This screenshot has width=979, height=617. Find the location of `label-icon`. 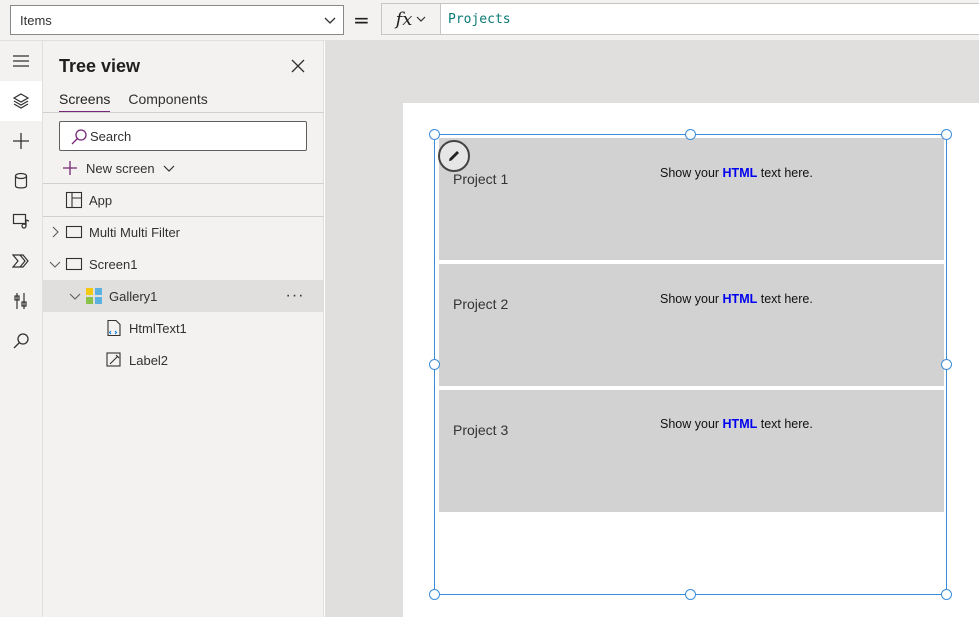

label-icon is located at coordinates (113, 359).